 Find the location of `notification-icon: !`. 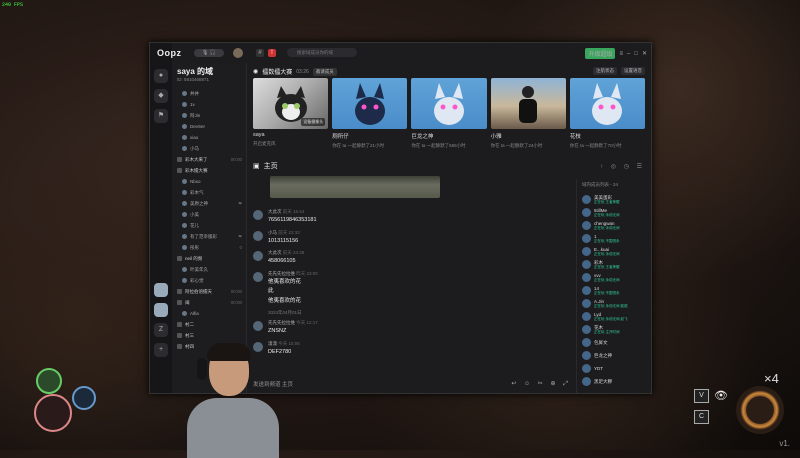

notification-icon: ! is located at coordinates (272, 53).